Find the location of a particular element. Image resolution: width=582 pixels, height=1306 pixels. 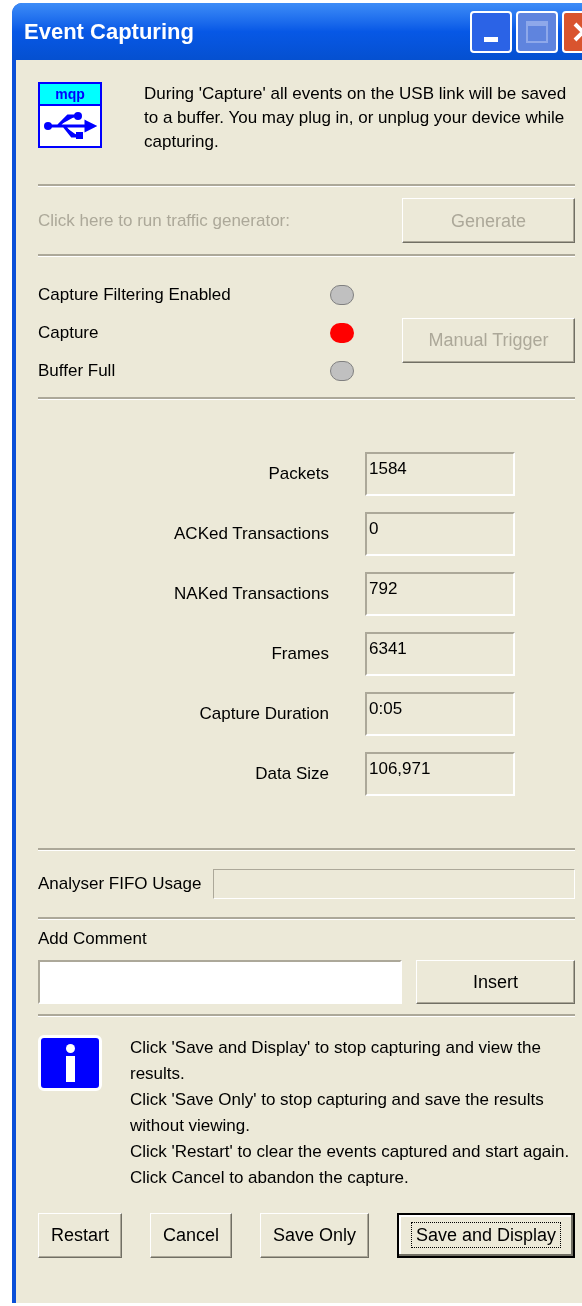

window-title: Event Capturing is located at coordinates (109, 32).